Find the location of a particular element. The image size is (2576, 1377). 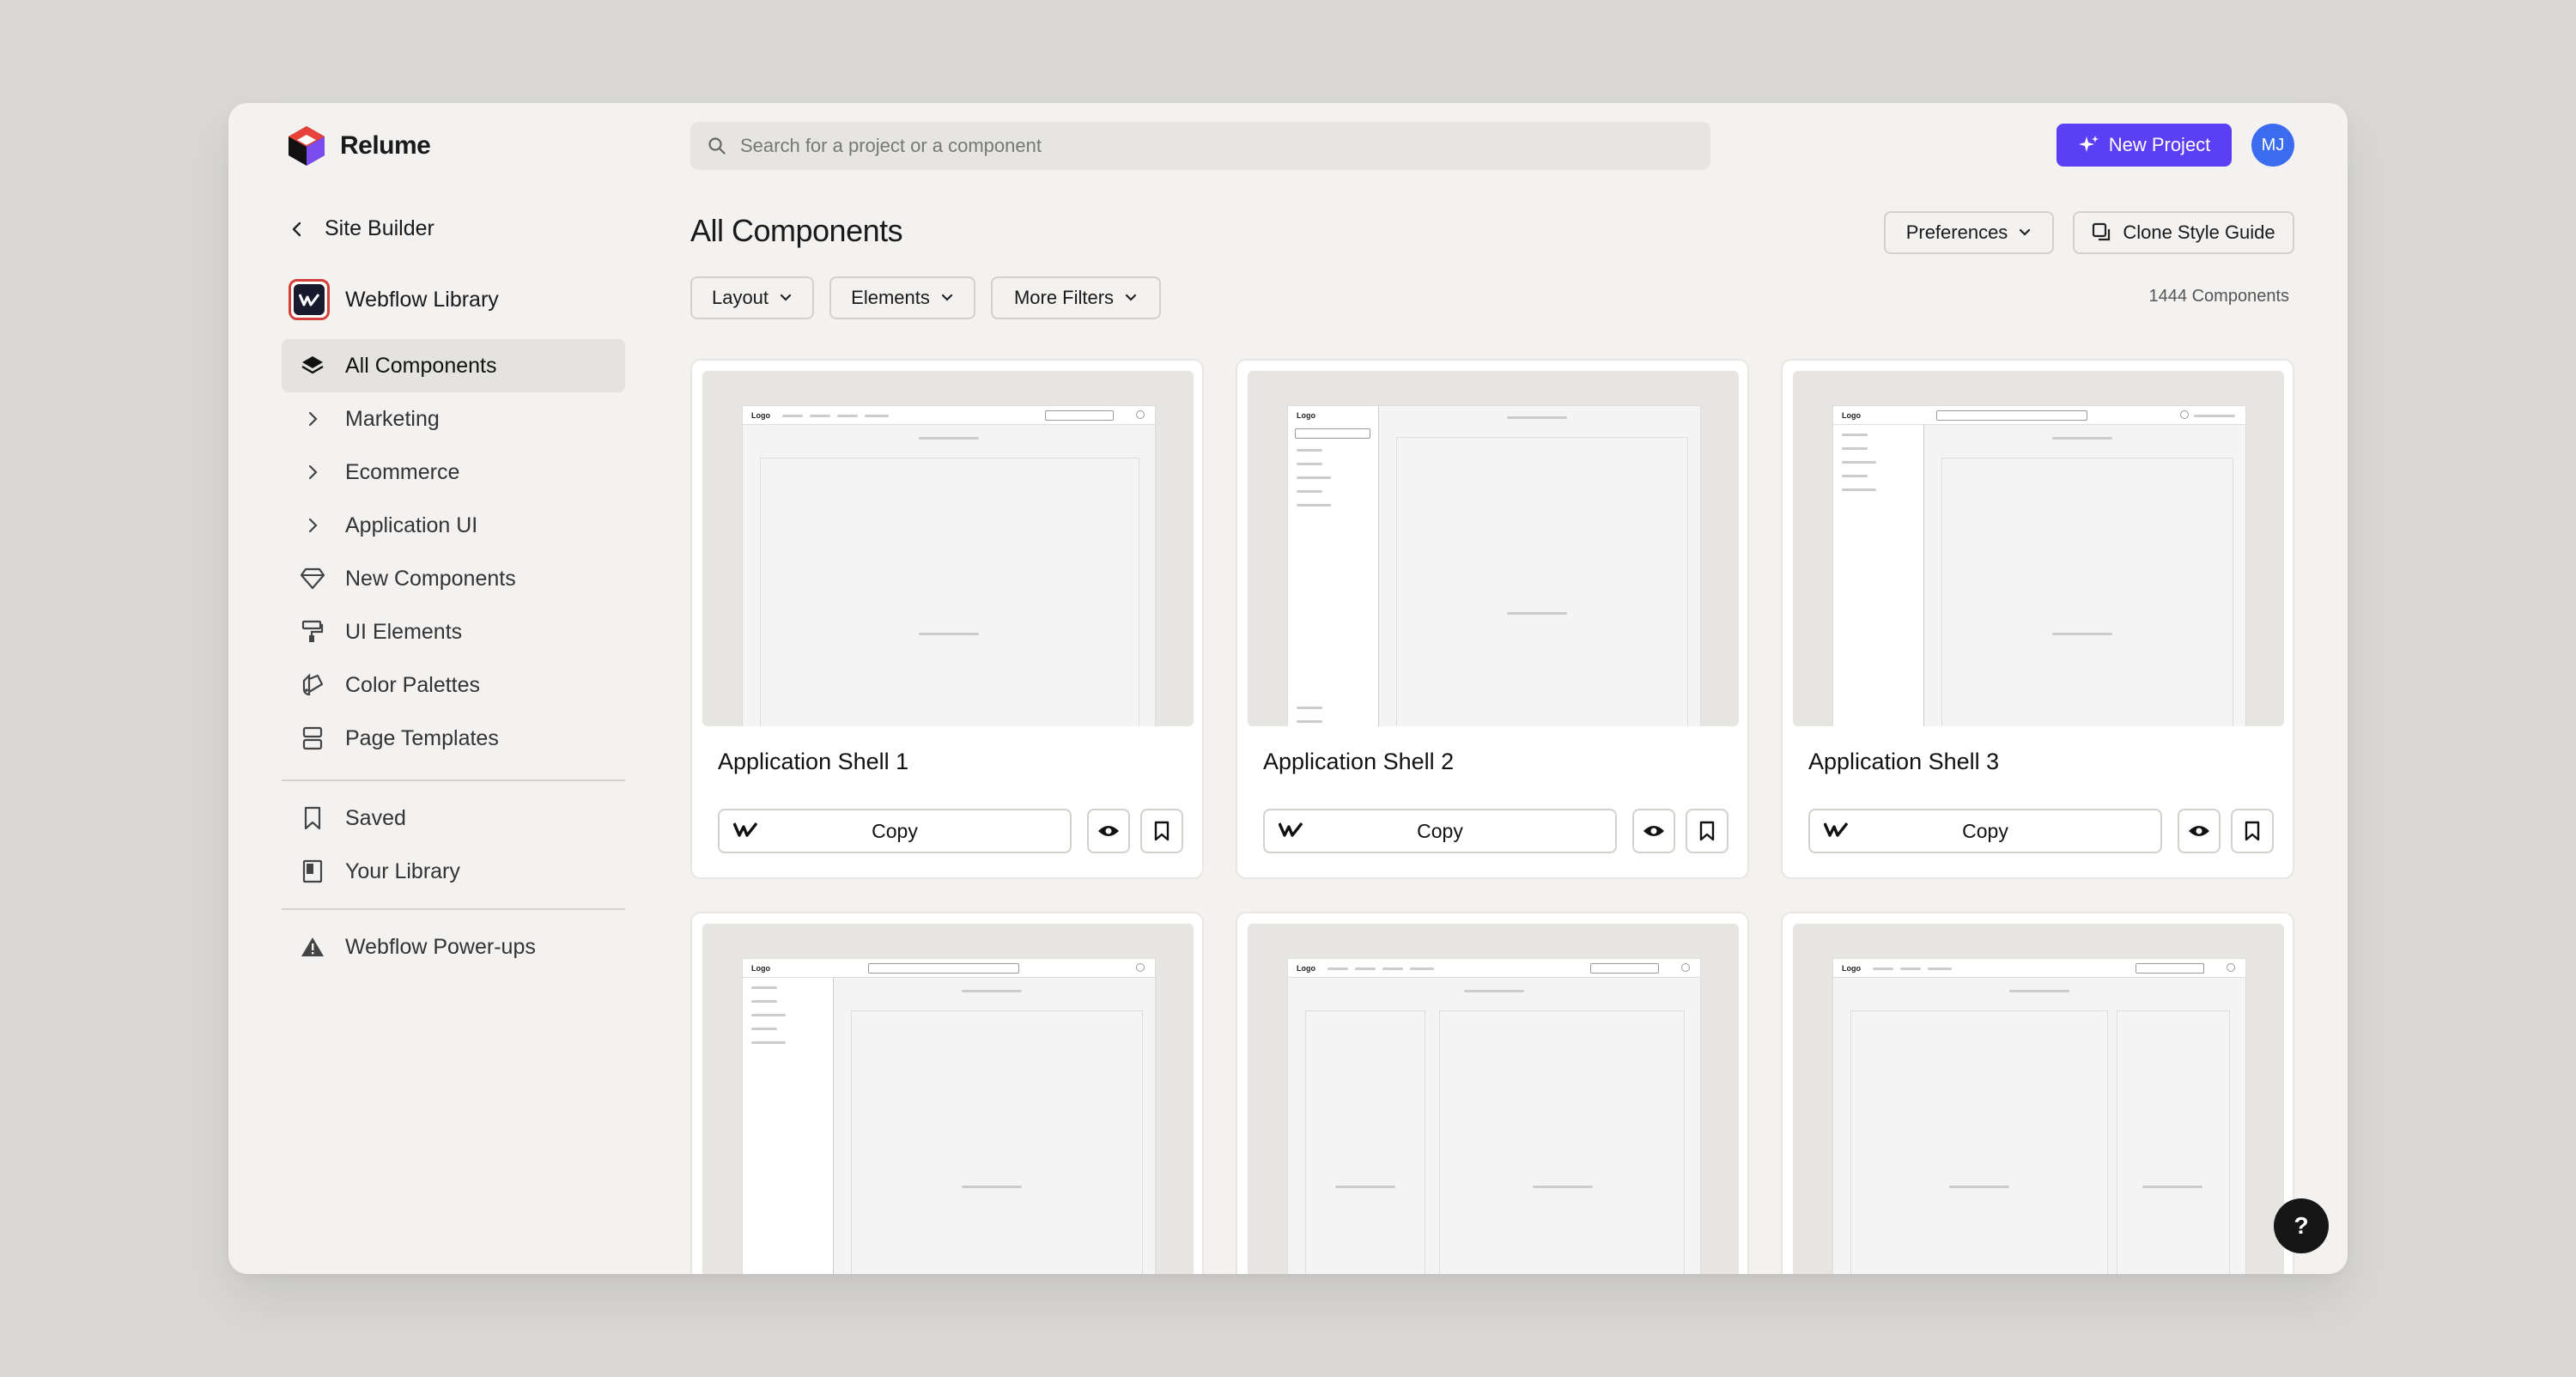

new-project-button: New Project is located at coordinates (2144, 146).